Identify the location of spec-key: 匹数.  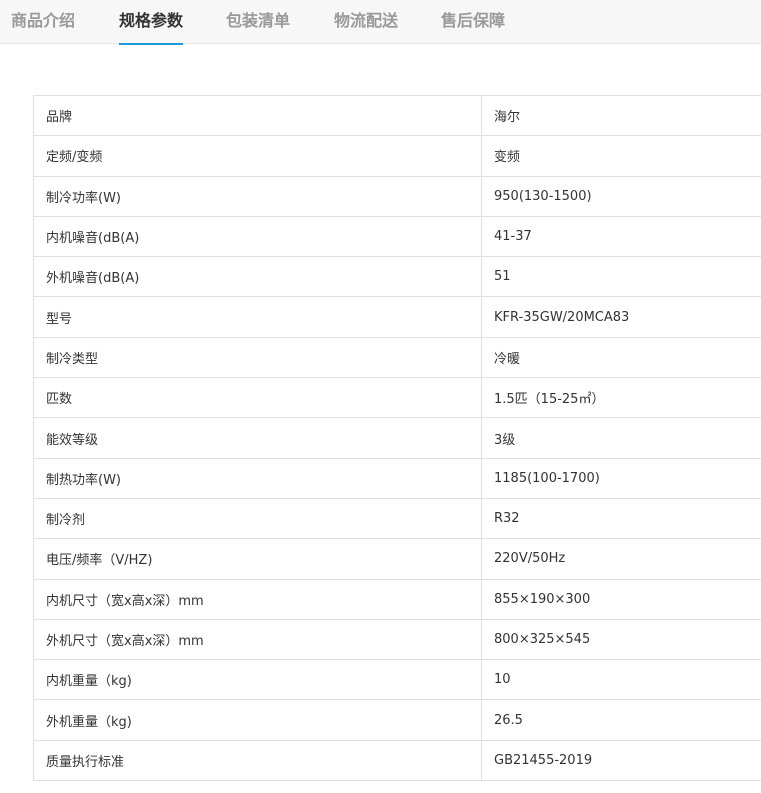
(257, 398).